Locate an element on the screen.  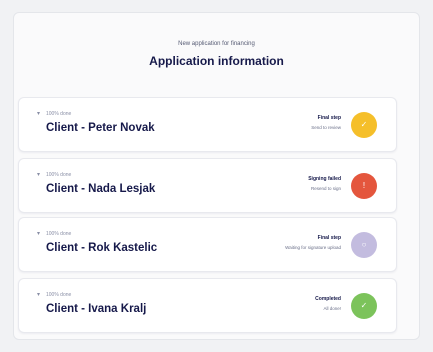
page-title: Application information is located at coordinates (216, 61).